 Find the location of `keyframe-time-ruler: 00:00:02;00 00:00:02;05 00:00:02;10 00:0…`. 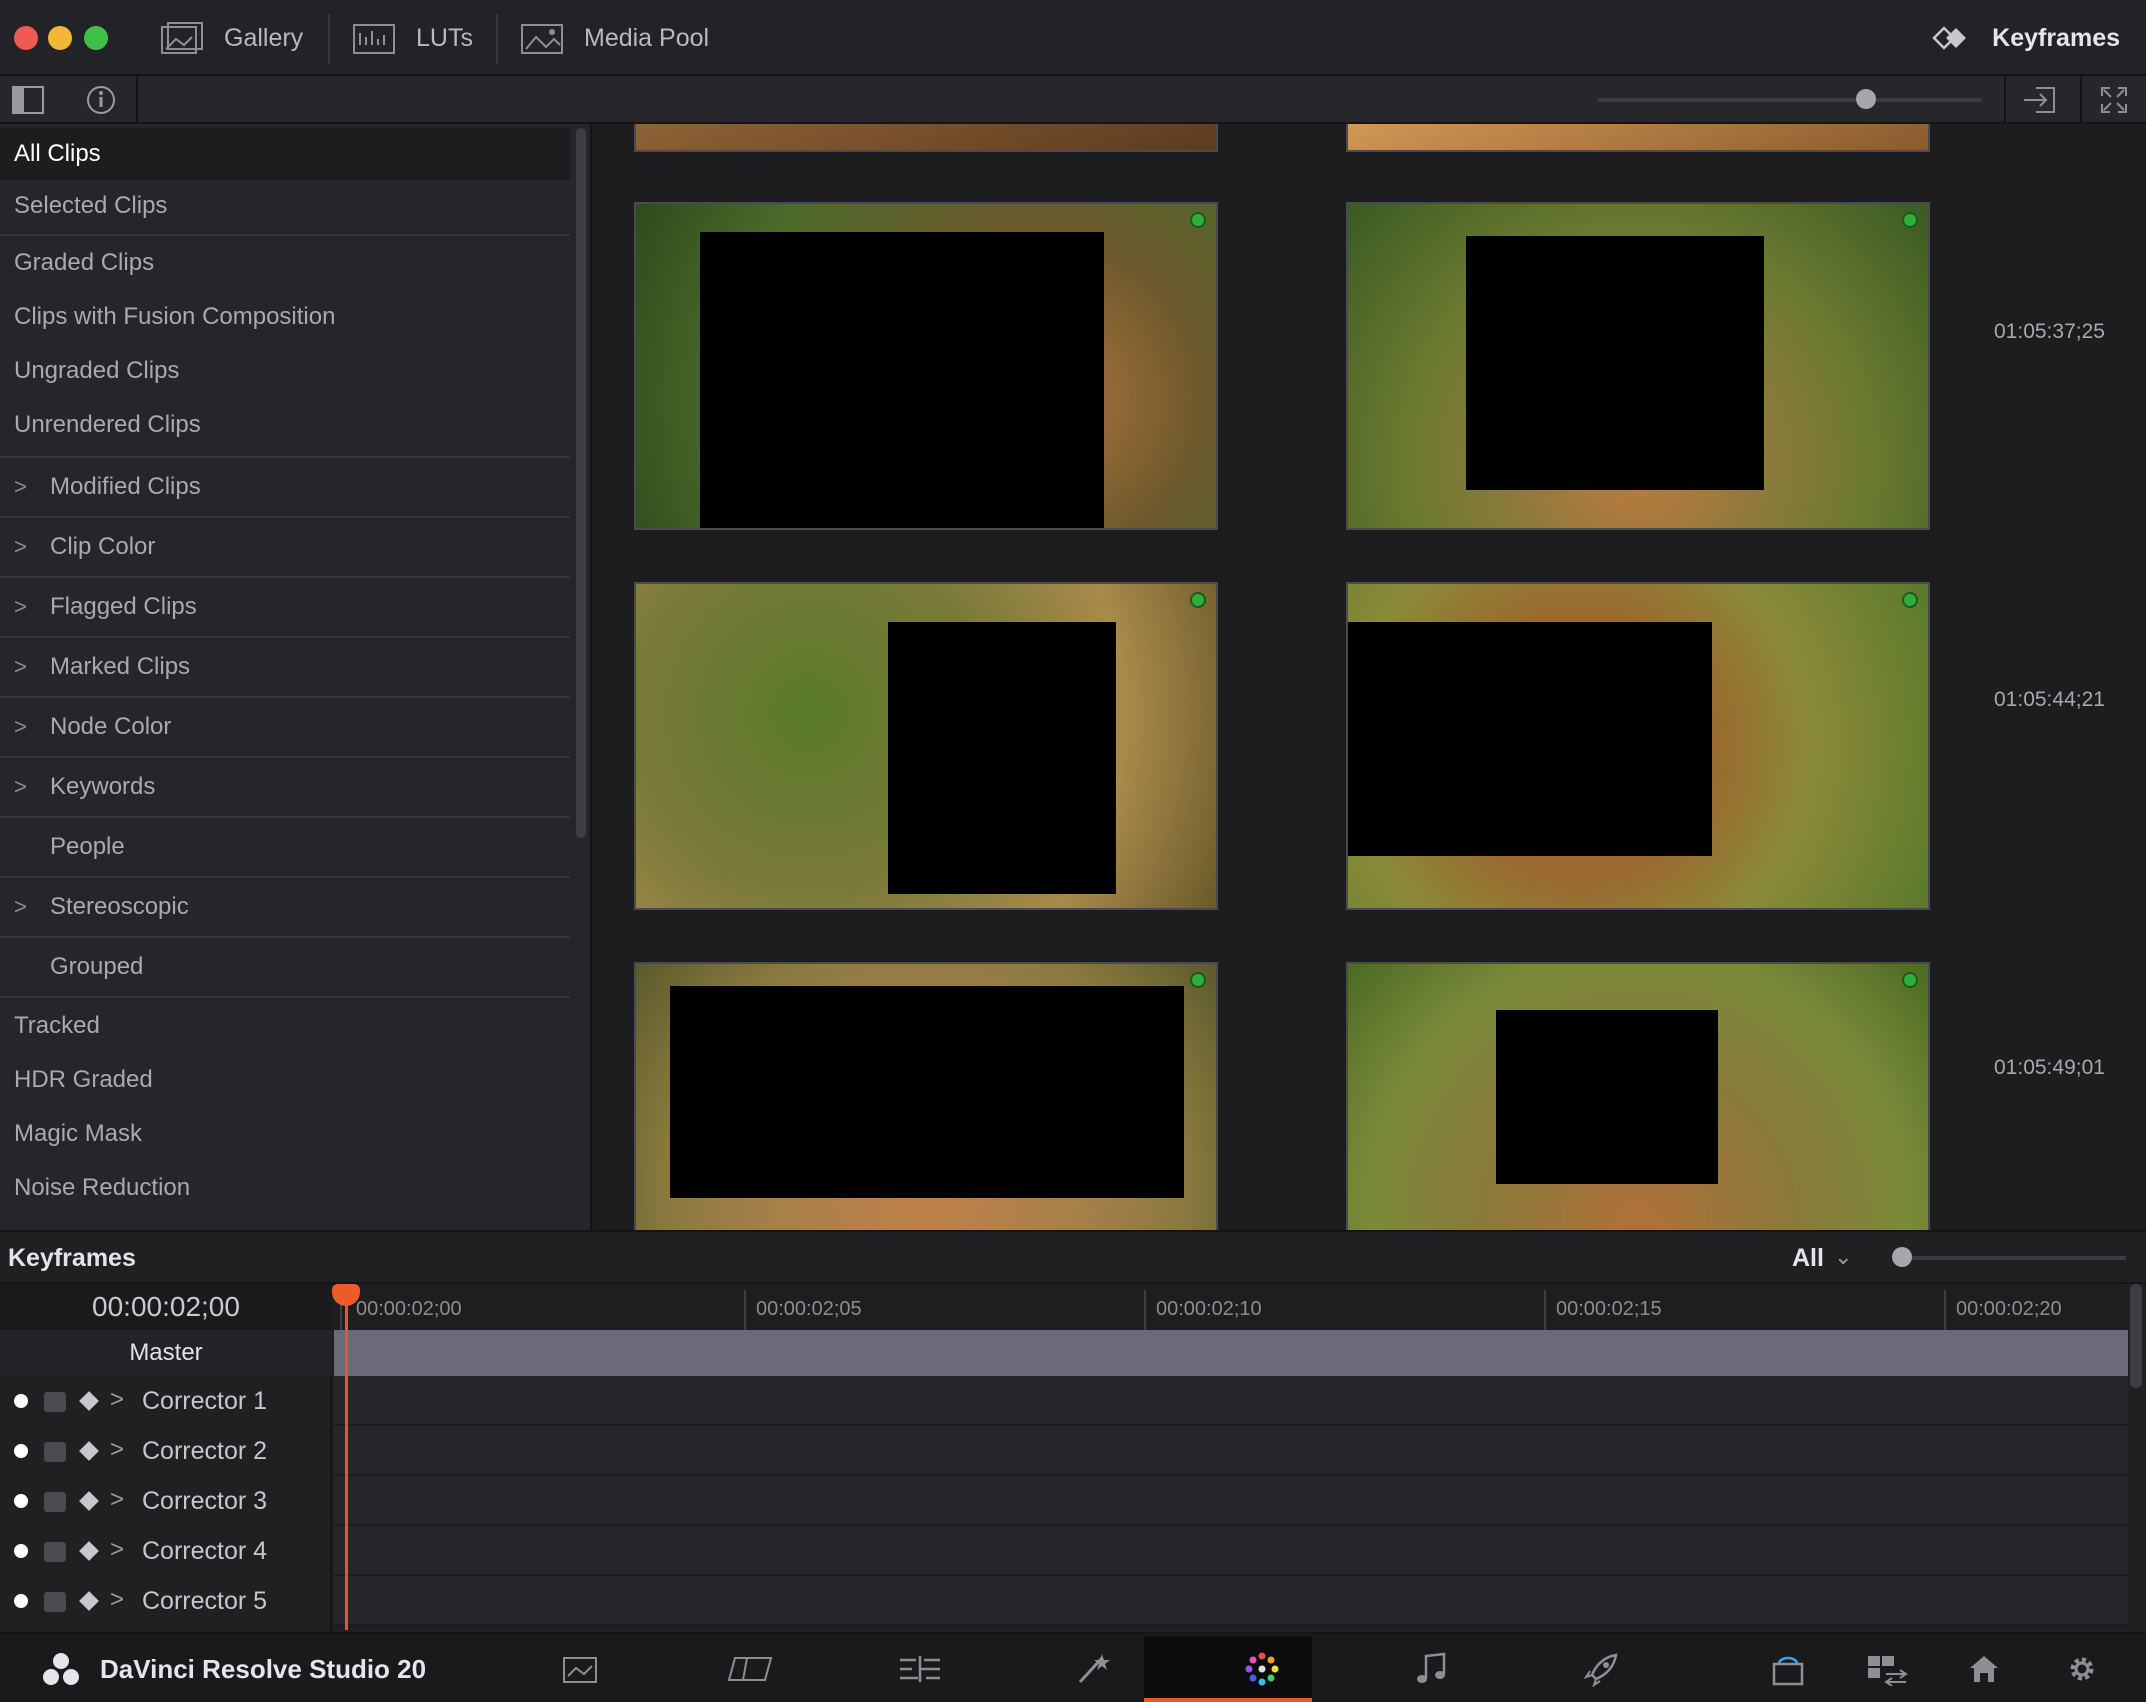

keyframe-time-ruler: 00:00:02;00 00:00:02;05 00:00:02;10 00:0… is located at coordinates (1229, 1307).